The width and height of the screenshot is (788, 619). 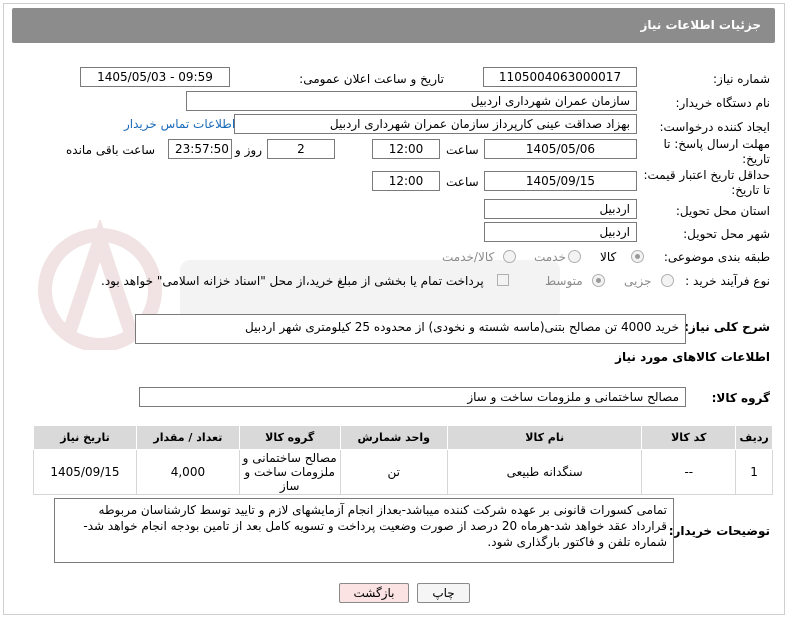 What do you see at coordinates (406, 149) in the screenshot?
I see `deadline-time-field: 12:00` at bounding box center [406, 149].